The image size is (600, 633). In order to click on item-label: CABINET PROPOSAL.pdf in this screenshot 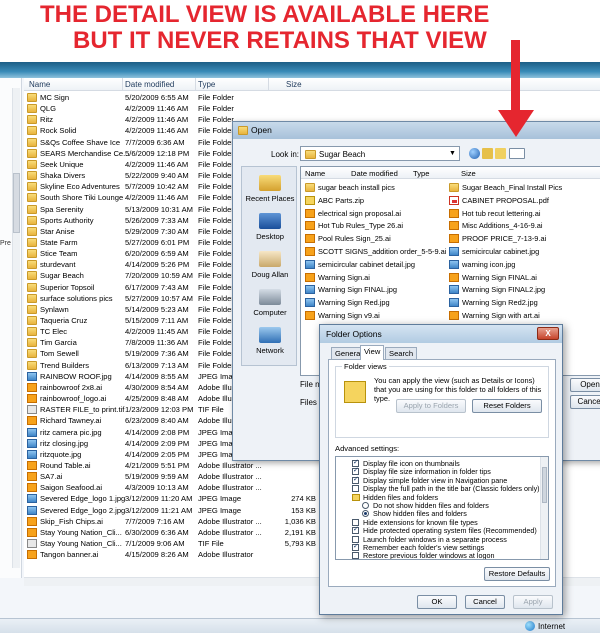, I will do `click(505, 200)`.